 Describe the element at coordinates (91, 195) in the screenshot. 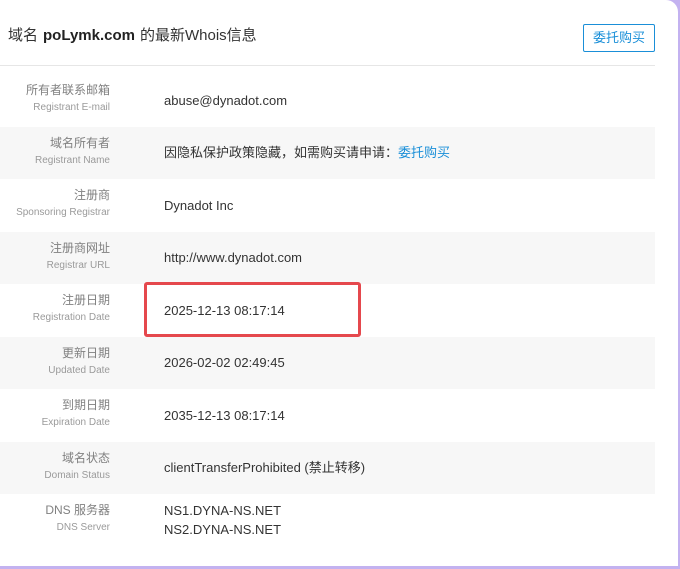

I see `row-label-cn: 注册商` at that location.